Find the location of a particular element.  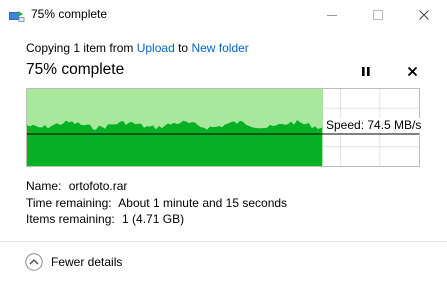

chevron-up-icon is located at coordinates (34, 262).